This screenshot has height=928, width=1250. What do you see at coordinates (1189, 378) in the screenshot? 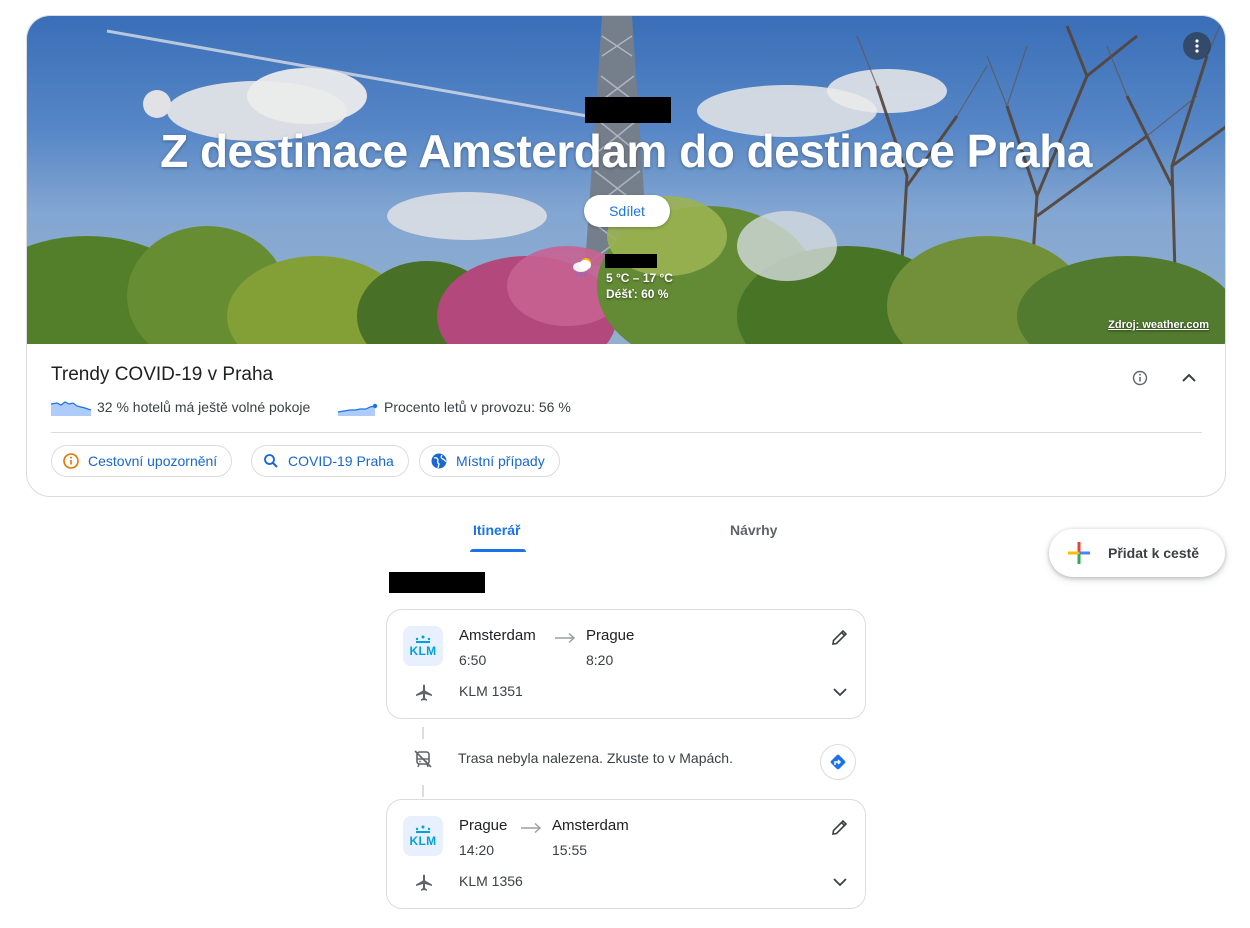
I see `chevron-up-icon` at bounding box center [1189, 378].